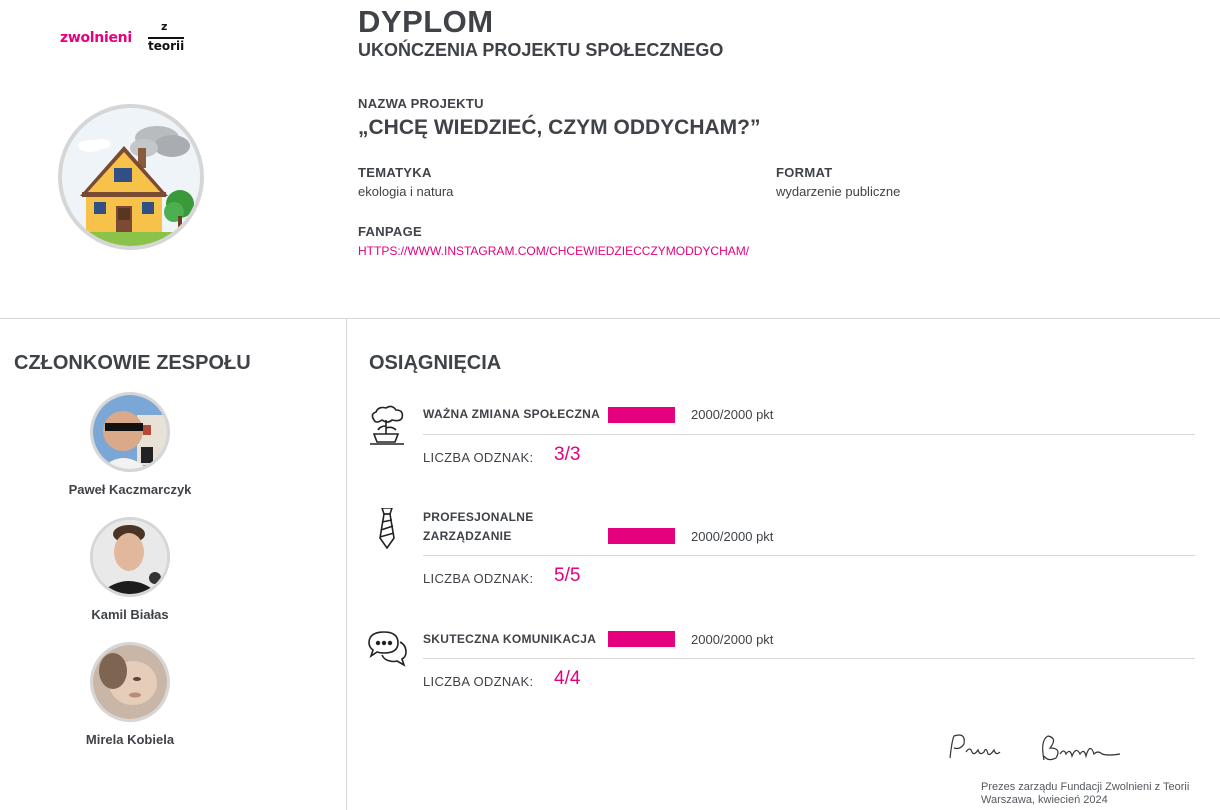 The image size is (1220, 810). I want to click on president-signature, so click(1039, 748).